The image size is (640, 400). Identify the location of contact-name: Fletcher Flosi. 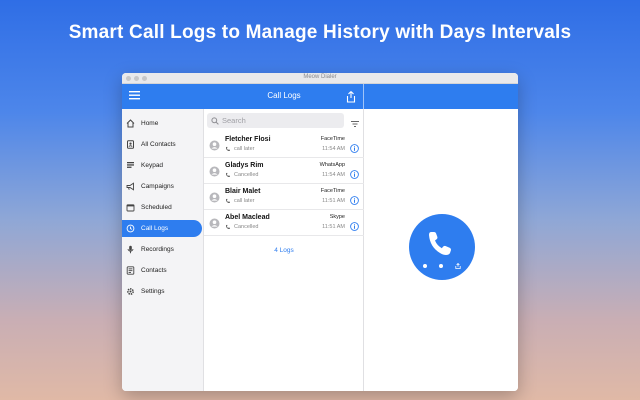
(248, 139).